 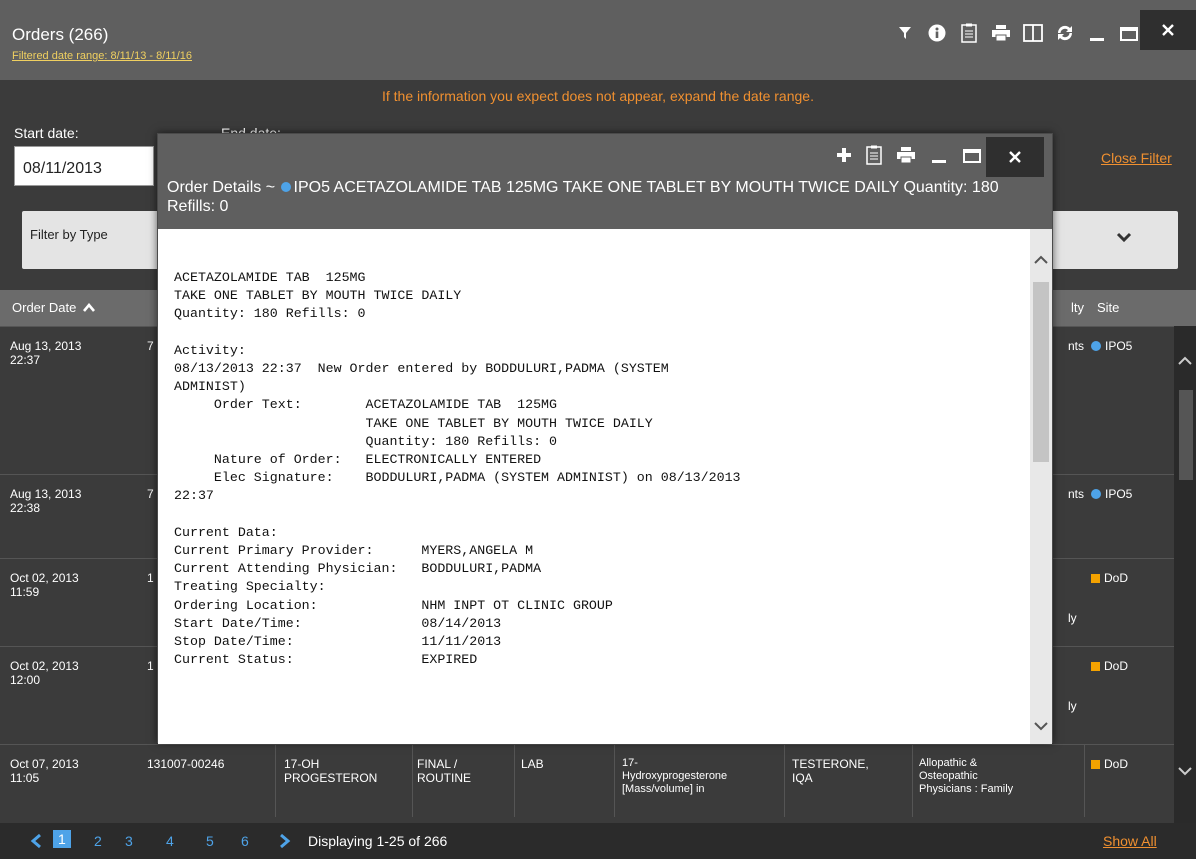 I want to click on table-scrollbar, so click(x=1185, y=574).